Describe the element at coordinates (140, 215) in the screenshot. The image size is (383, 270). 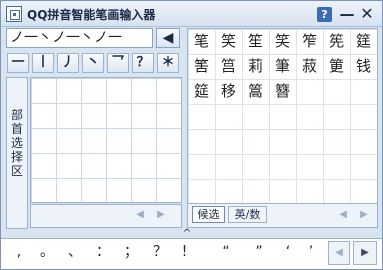
I see `radical-prev-icon: ◀` at that location.